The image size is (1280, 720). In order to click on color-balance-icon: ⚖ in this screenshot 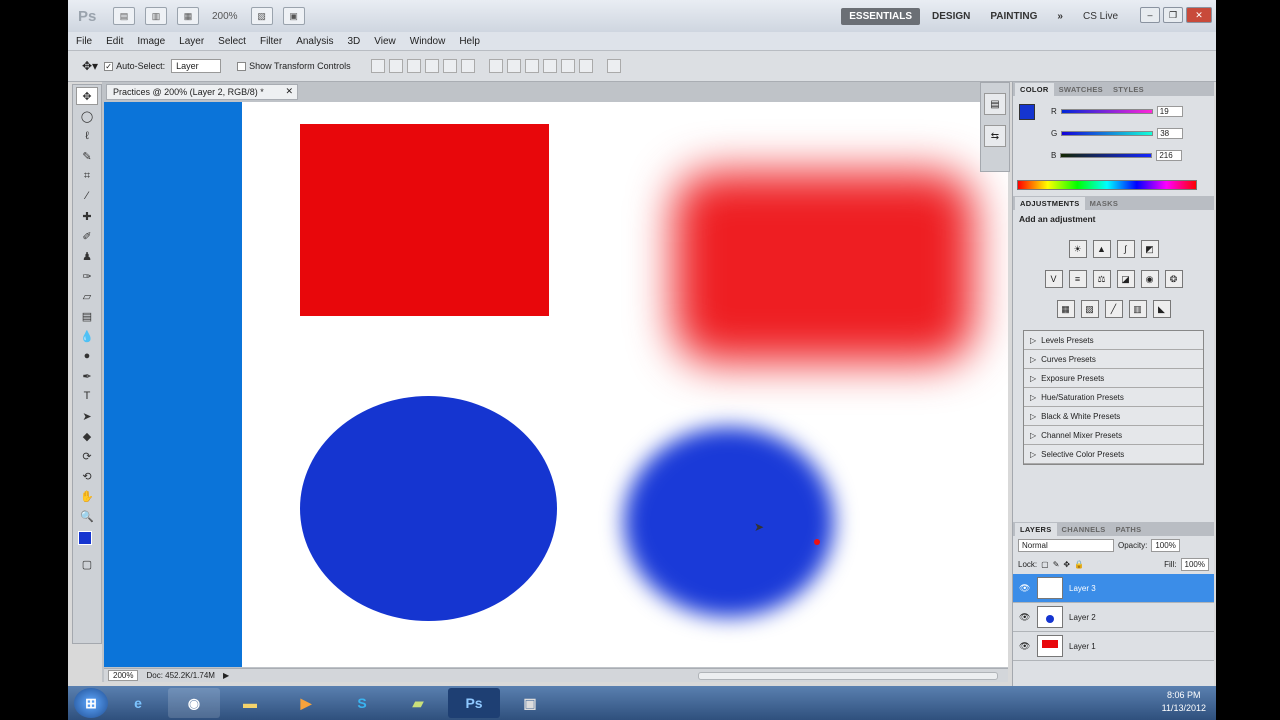, I will do `click(1101, 279)`.